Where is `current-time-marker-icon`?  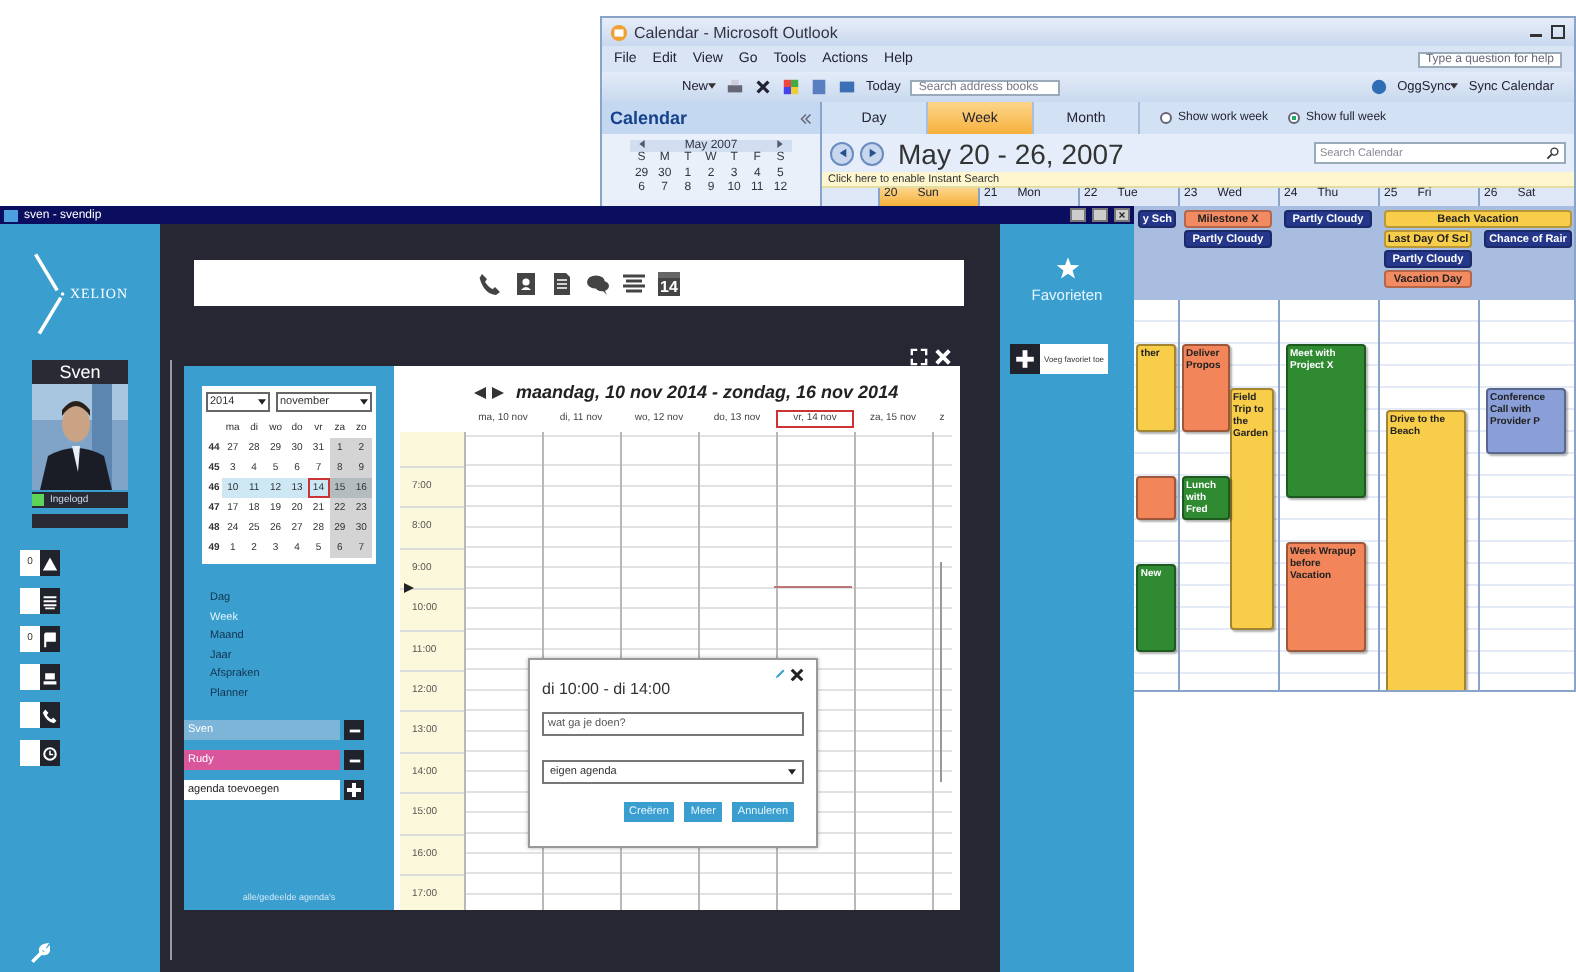
current-time-marker-icon is located at coordinates (409, 588).